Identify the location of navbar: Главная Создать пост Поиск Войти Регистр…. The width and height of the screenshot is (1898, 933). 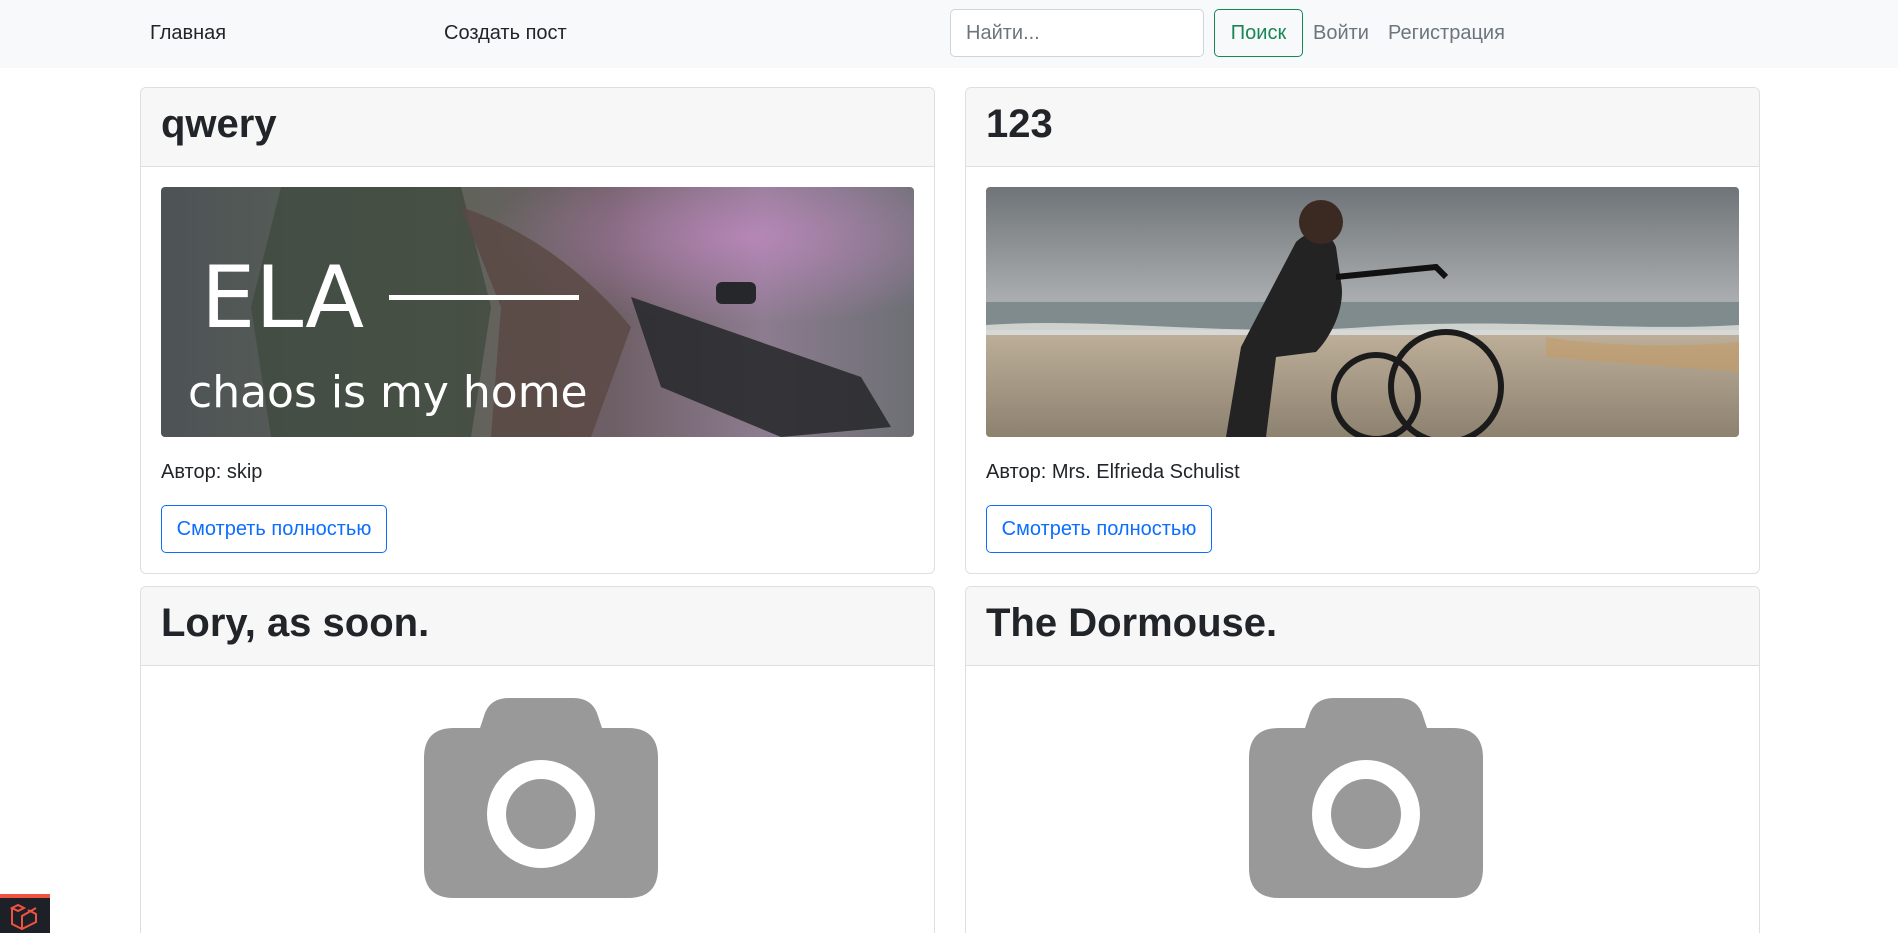
(949, 34).